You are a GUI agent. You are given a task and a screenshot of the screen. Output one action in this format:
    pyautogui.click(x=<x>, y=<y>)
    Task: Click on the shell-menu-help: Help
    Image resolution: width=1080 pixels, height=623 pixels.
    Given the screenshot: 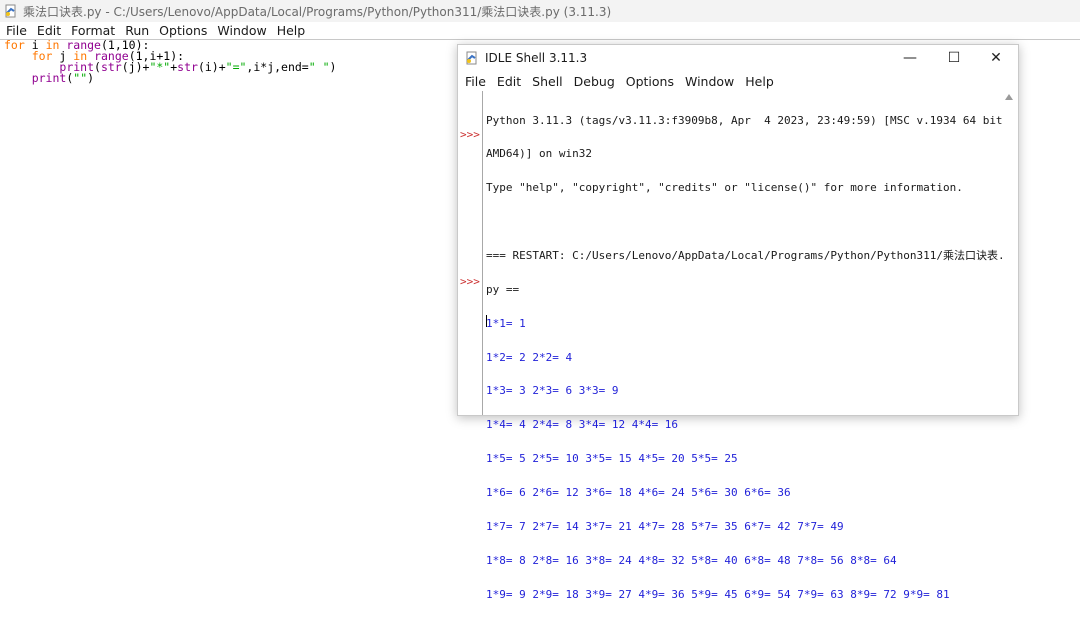 What is the action you would take?
    pyautogui.click(x=759, y=81)
    